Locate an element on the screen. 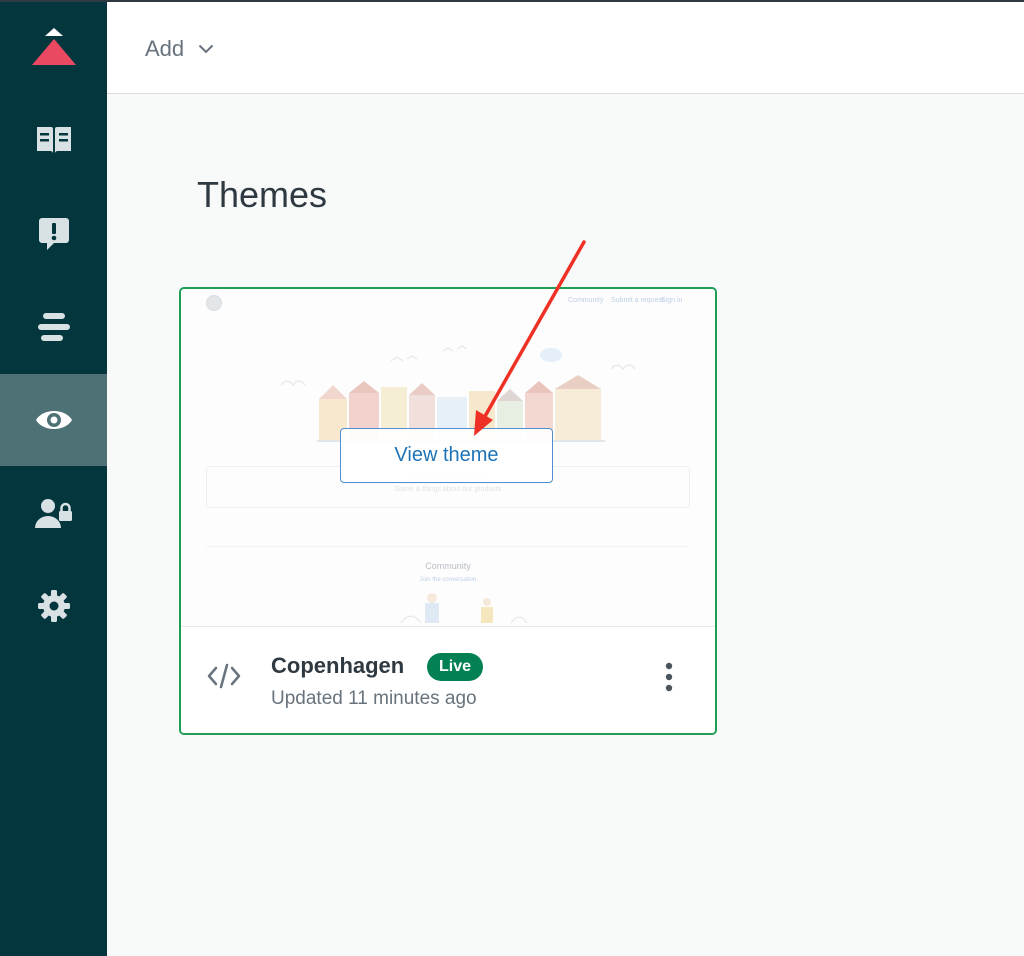  sidebar-item-settings is located at coordinates (53, 606).